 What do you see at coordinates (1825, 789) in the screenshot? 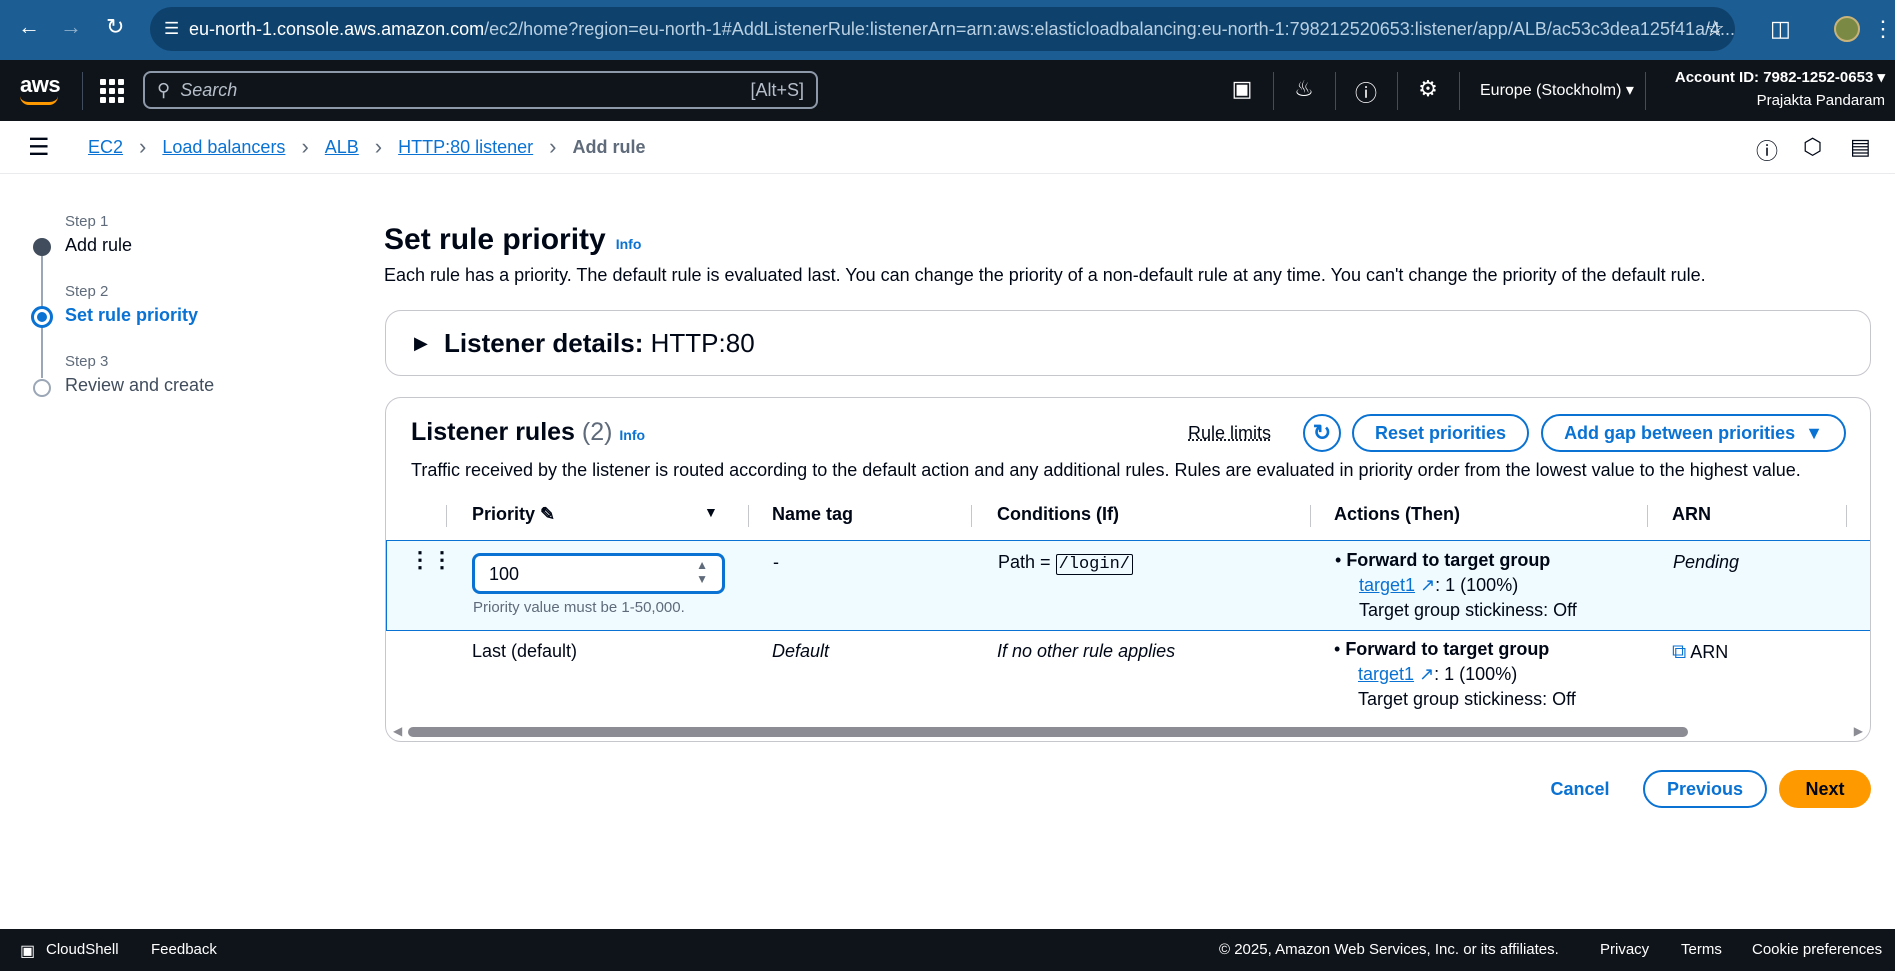
I see `next-button: Next` at bounding box center [1825, 789].